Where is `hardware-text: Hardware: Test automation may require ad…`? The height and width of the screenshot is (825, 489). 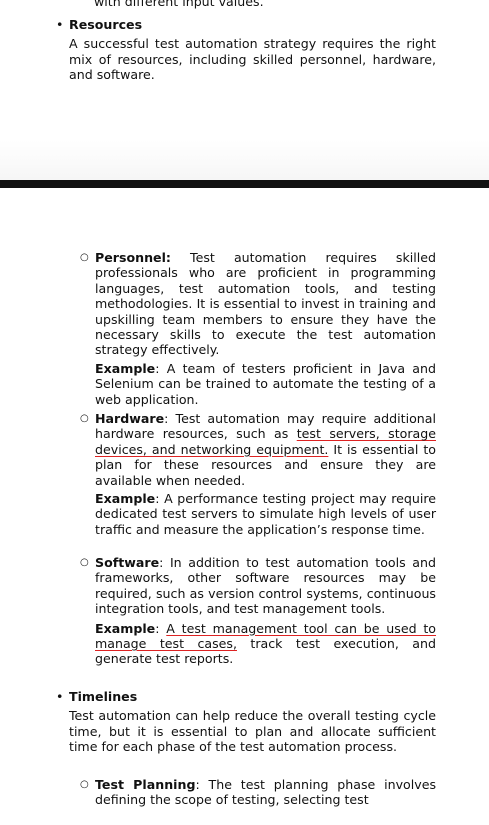
hardware-text: Hardware: Test automation may require ad… is located at coordinates (265, 449).